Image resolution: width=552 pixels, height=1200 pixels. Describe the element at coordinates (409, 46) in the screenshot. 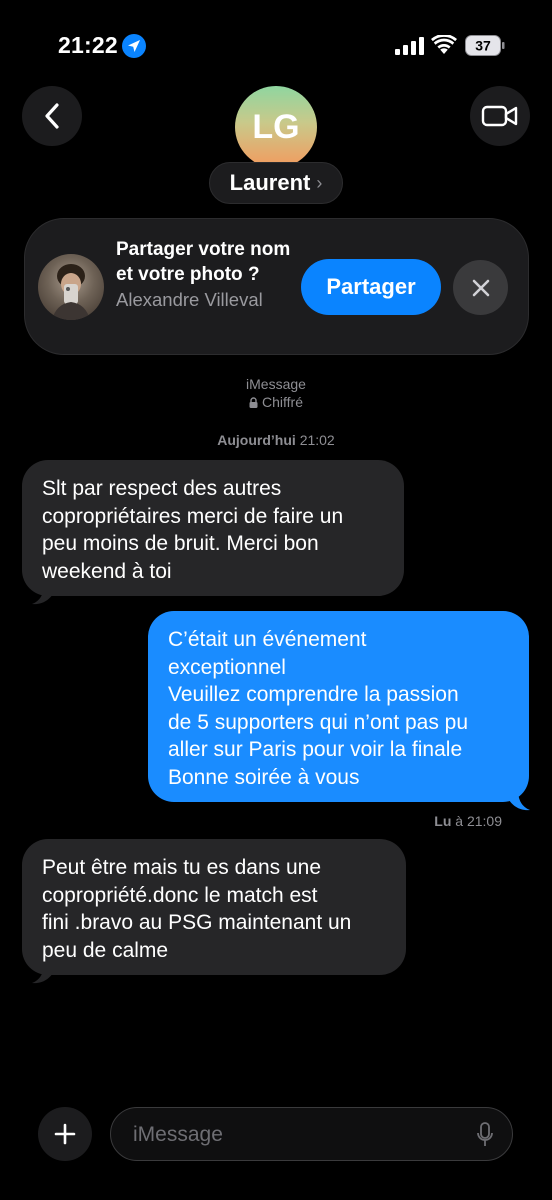

I see `cellular-signal-icon` at that location.